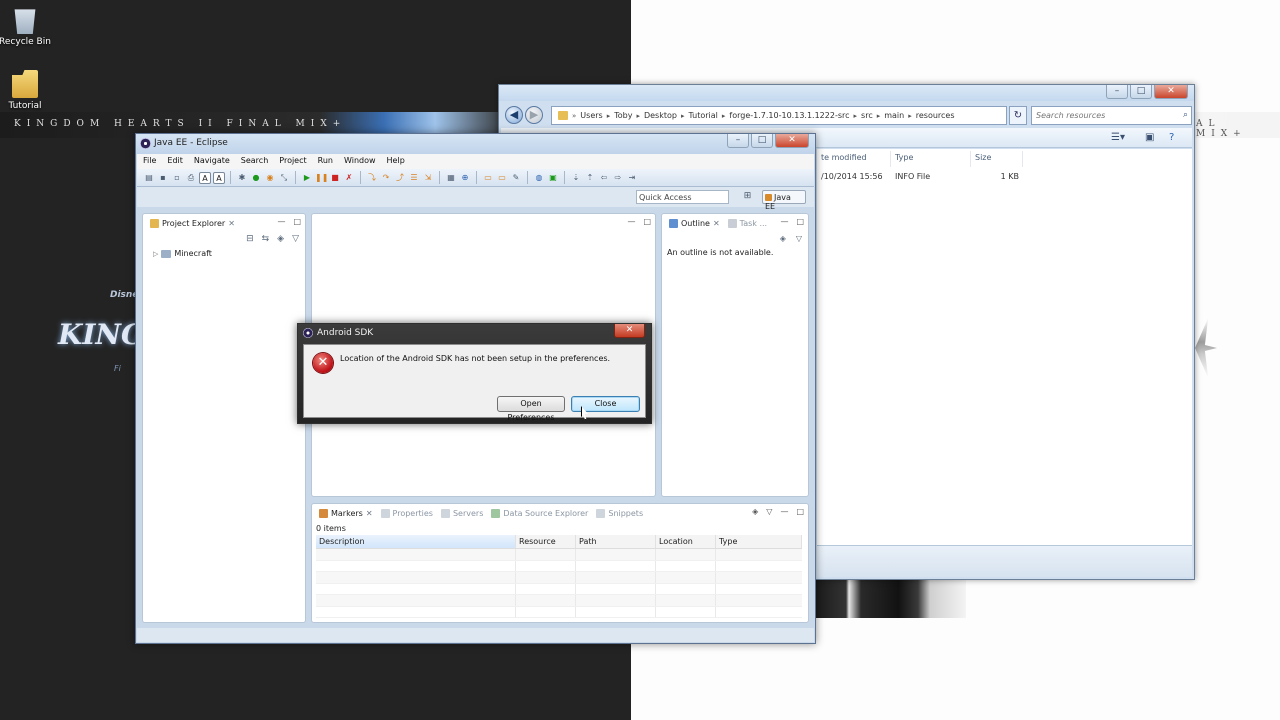 This screenshot has height=720, width=1280. What do you see at coordinates (465, 178) in the screenshot?
I see `open-type-icon: ⊕` at bounding box center [465, 178].